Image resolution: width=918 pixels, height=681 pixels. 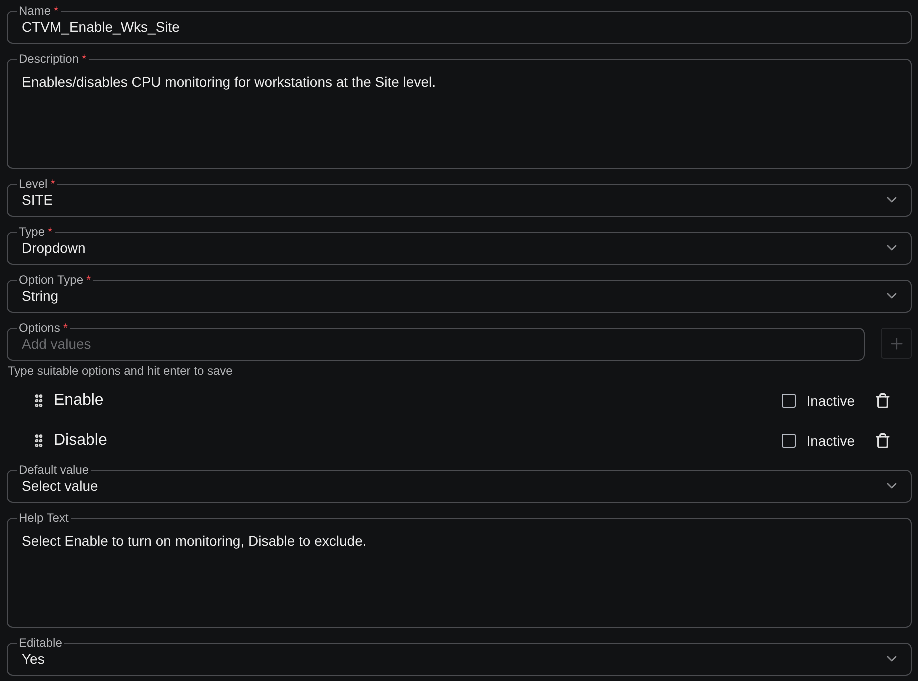 What do you see at coordinates (101, 27) in the screenshot?
I see `field-value: CTVM_Enable_Wks_Site` at bounding box center [101, 27].